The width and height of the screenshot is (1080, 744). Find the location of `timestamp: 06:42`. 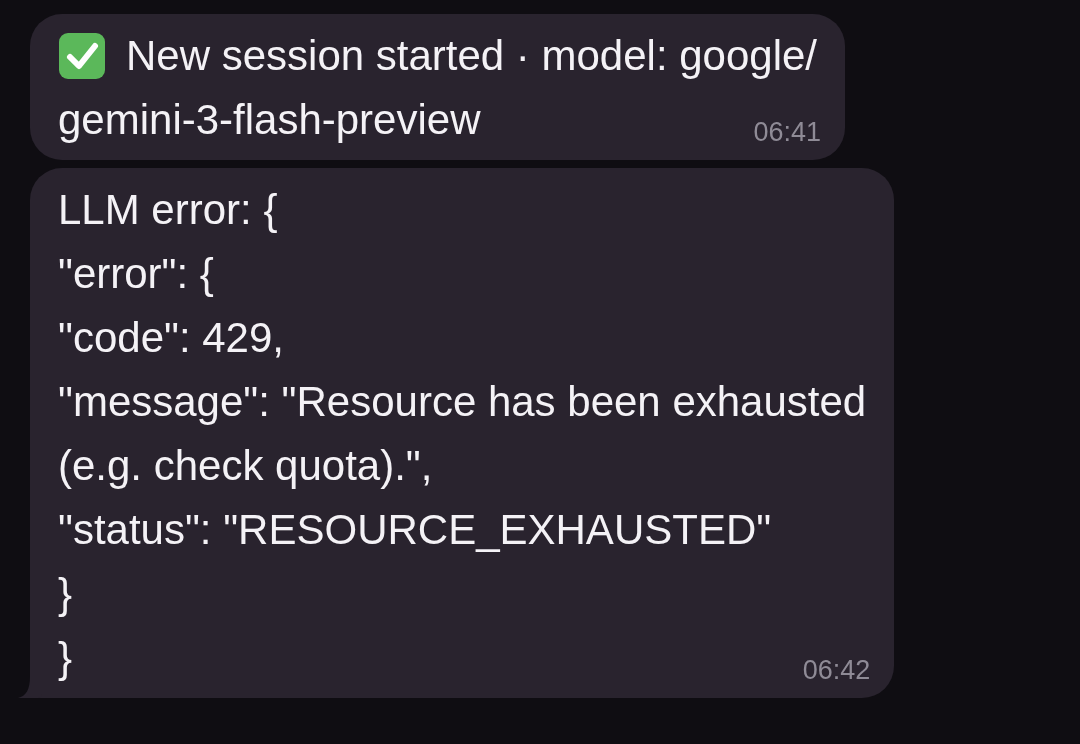

timestamp: 06:42 is located at coordinates (836, 670).